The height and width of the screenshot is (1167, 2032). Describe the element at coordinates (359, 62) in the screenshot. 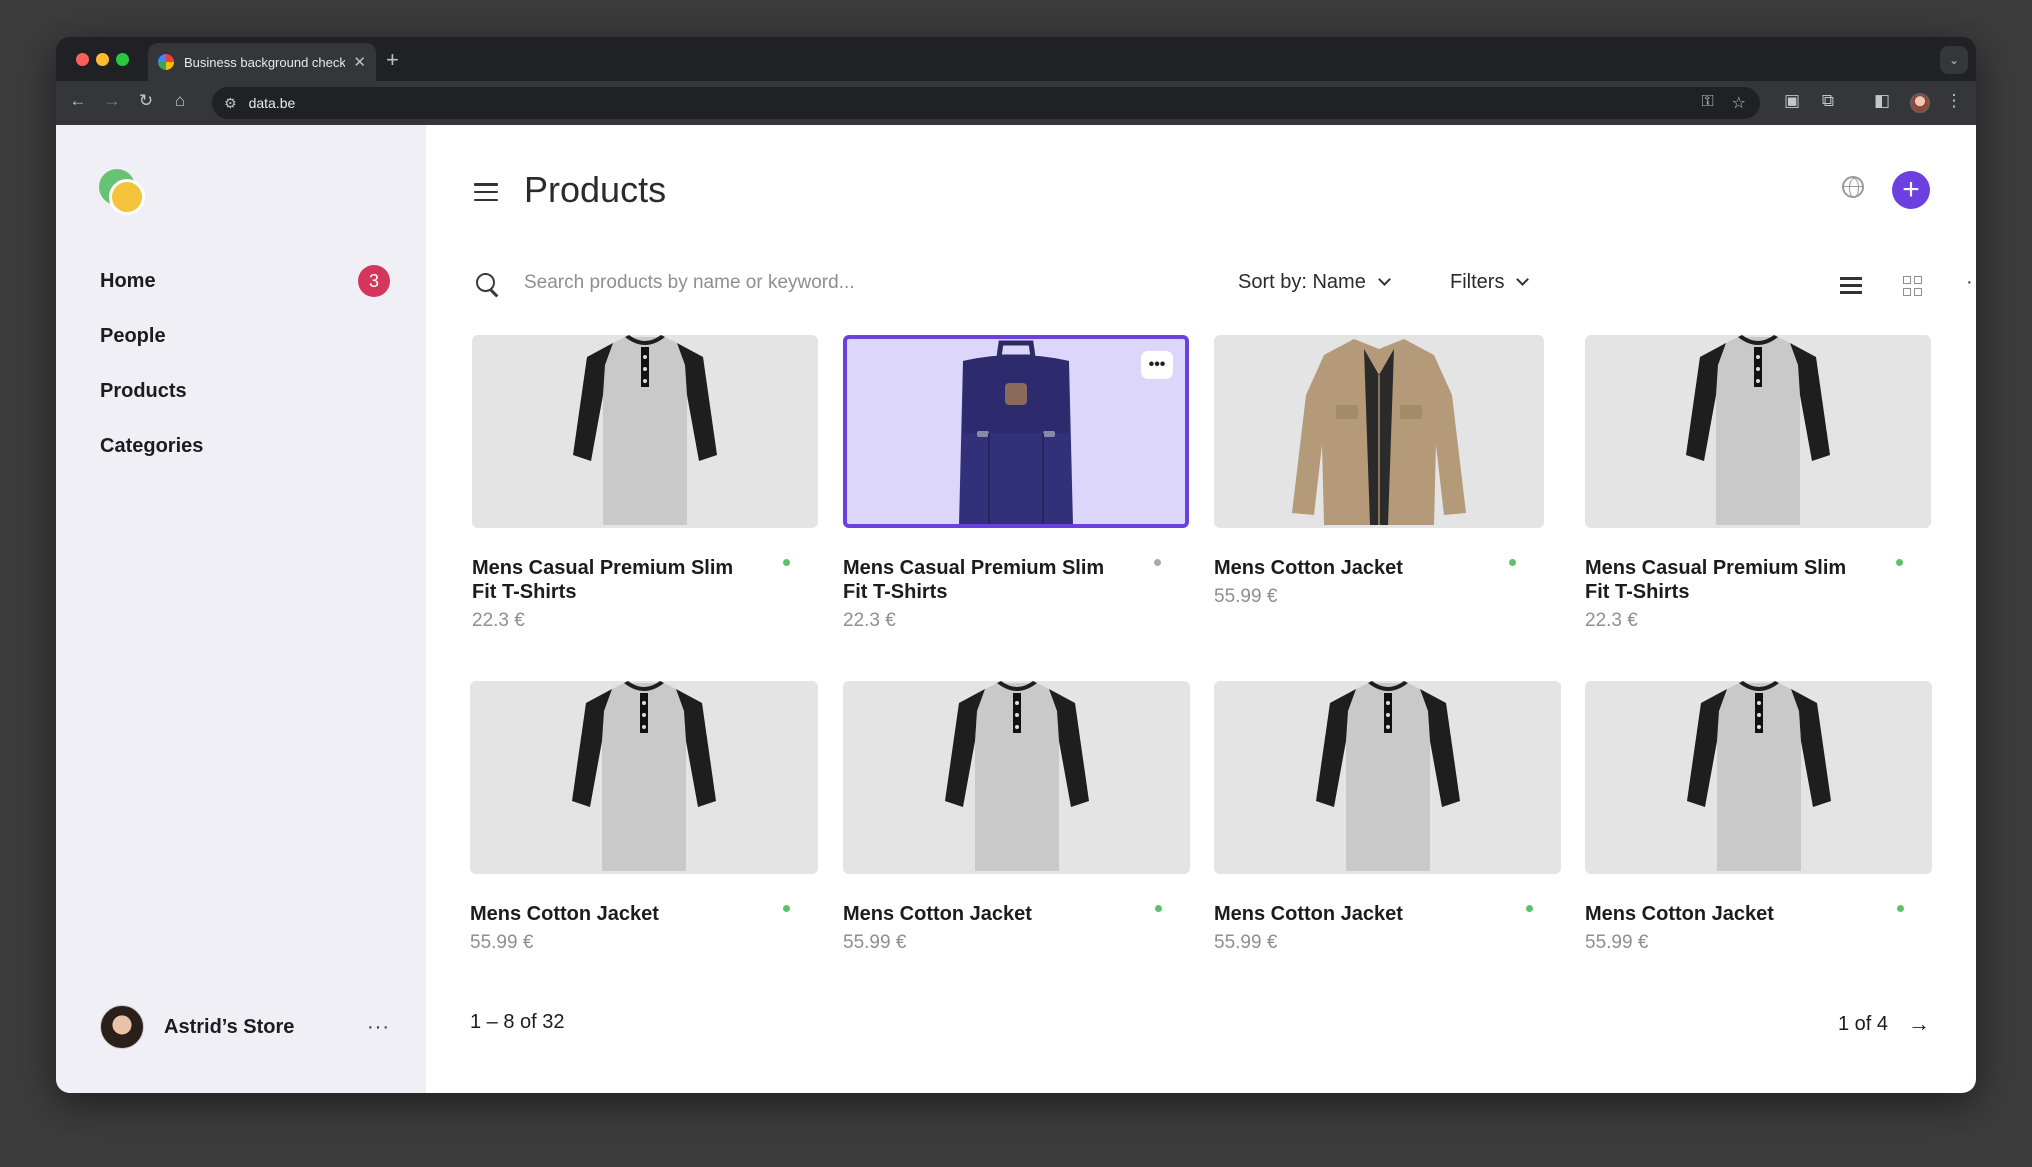

I see `close-tab-icon: ✕` at that location.